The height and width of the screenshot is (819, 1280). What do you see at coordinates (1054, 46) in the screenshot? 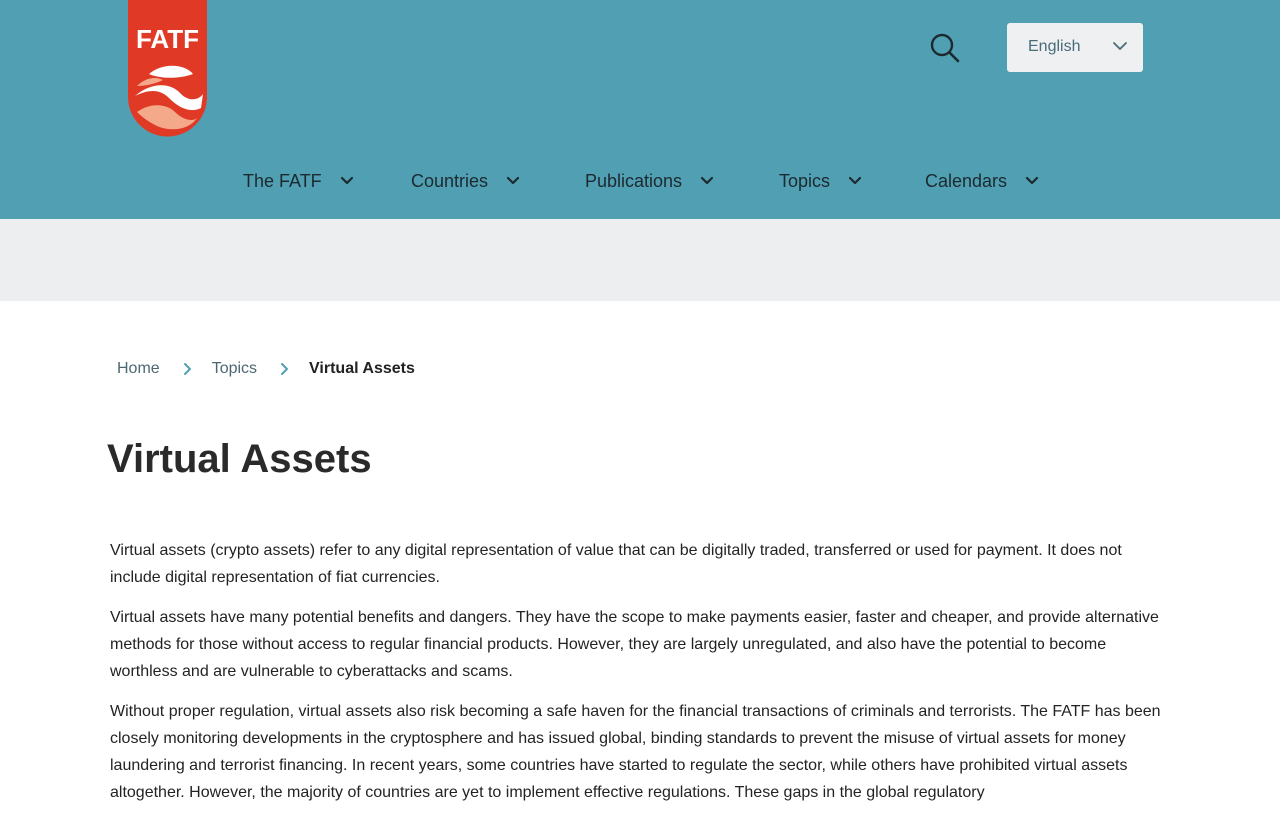
I see `language-selected-label: English` at bounding box center [1054, 46].